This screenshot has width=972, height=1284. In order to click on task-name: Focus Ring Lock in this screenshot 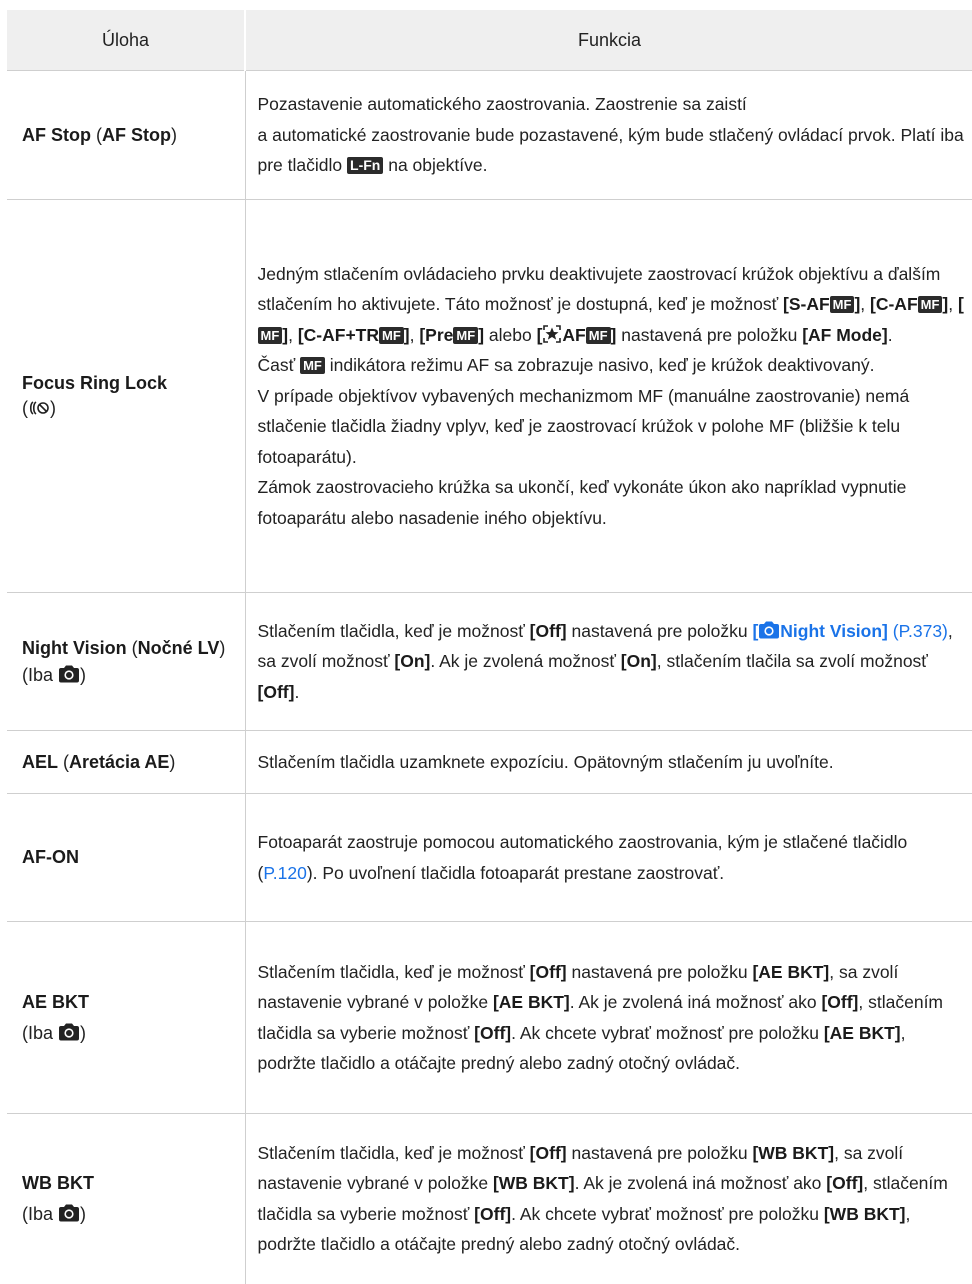, I will do `click(95, 383)`.